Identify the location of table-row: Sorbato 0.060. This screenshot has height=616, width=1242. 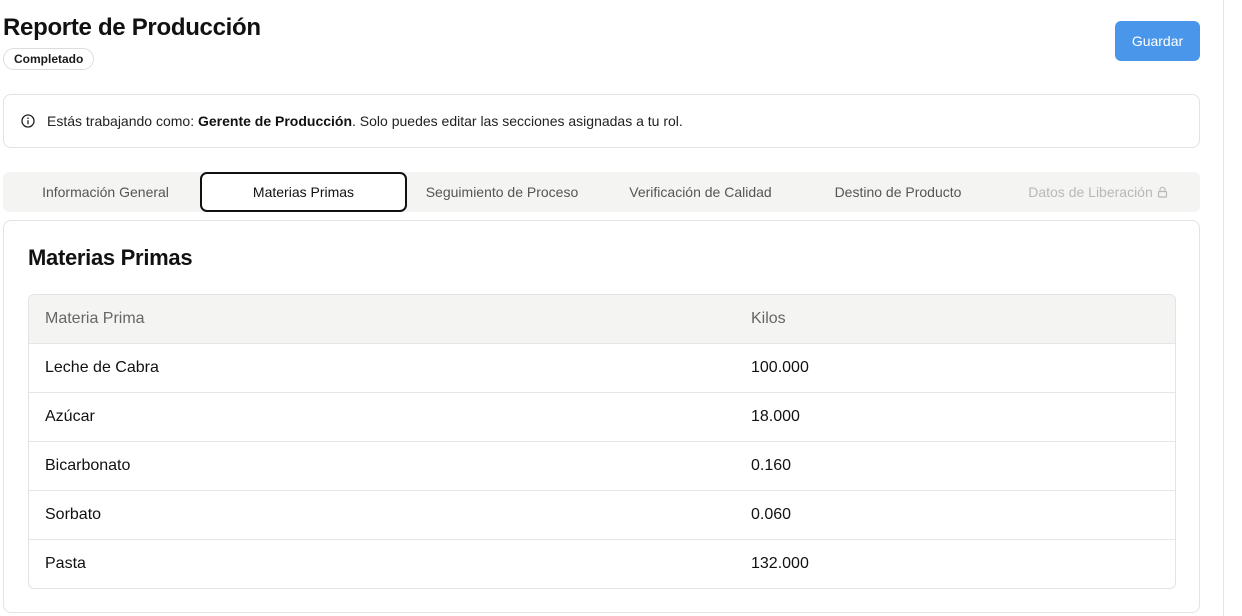
(602, 515).